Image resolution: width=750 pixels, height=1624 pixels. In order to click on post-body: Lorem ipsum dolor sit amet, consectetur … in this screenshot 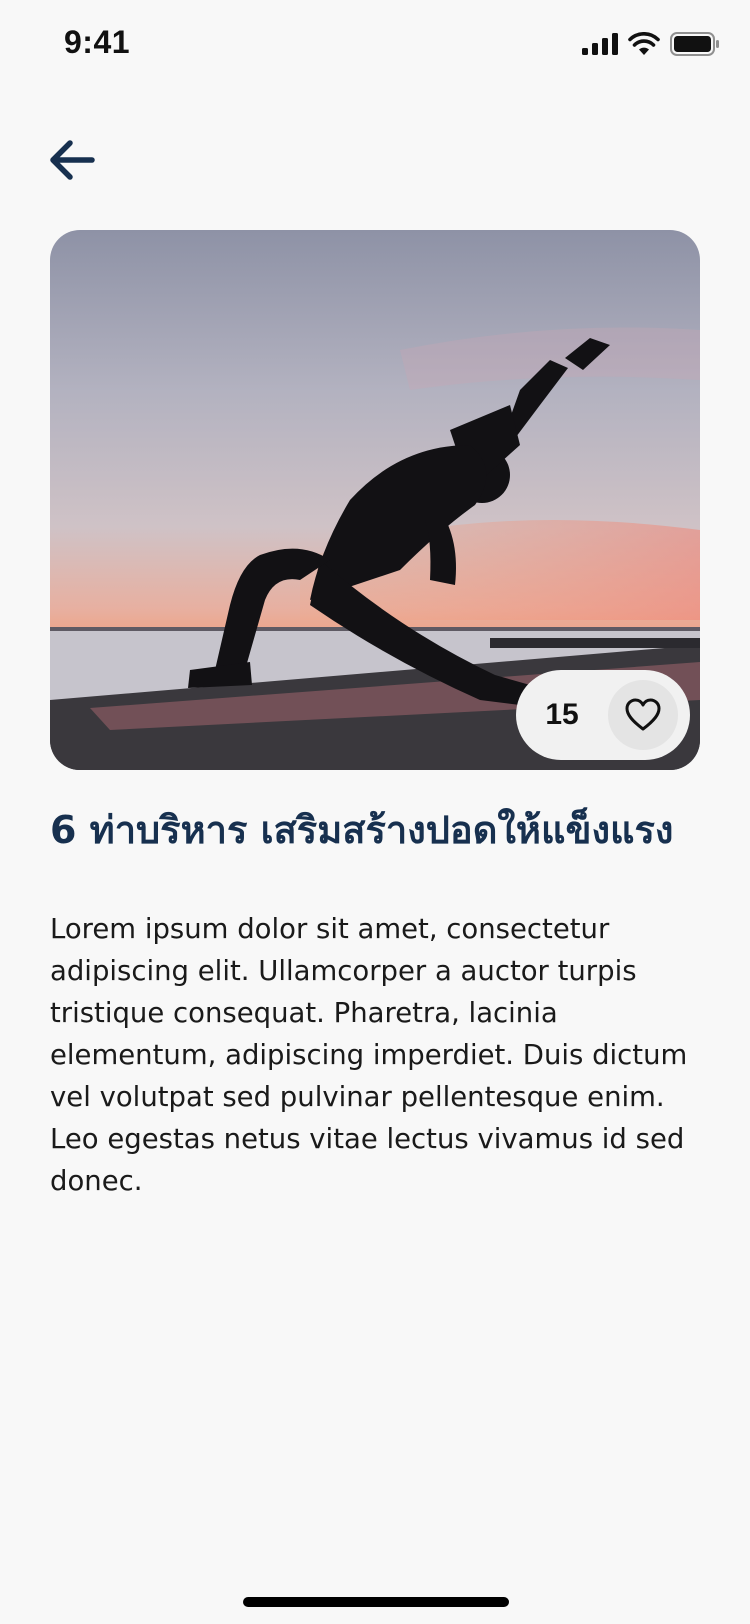, I will do `click(369, 1055)`.